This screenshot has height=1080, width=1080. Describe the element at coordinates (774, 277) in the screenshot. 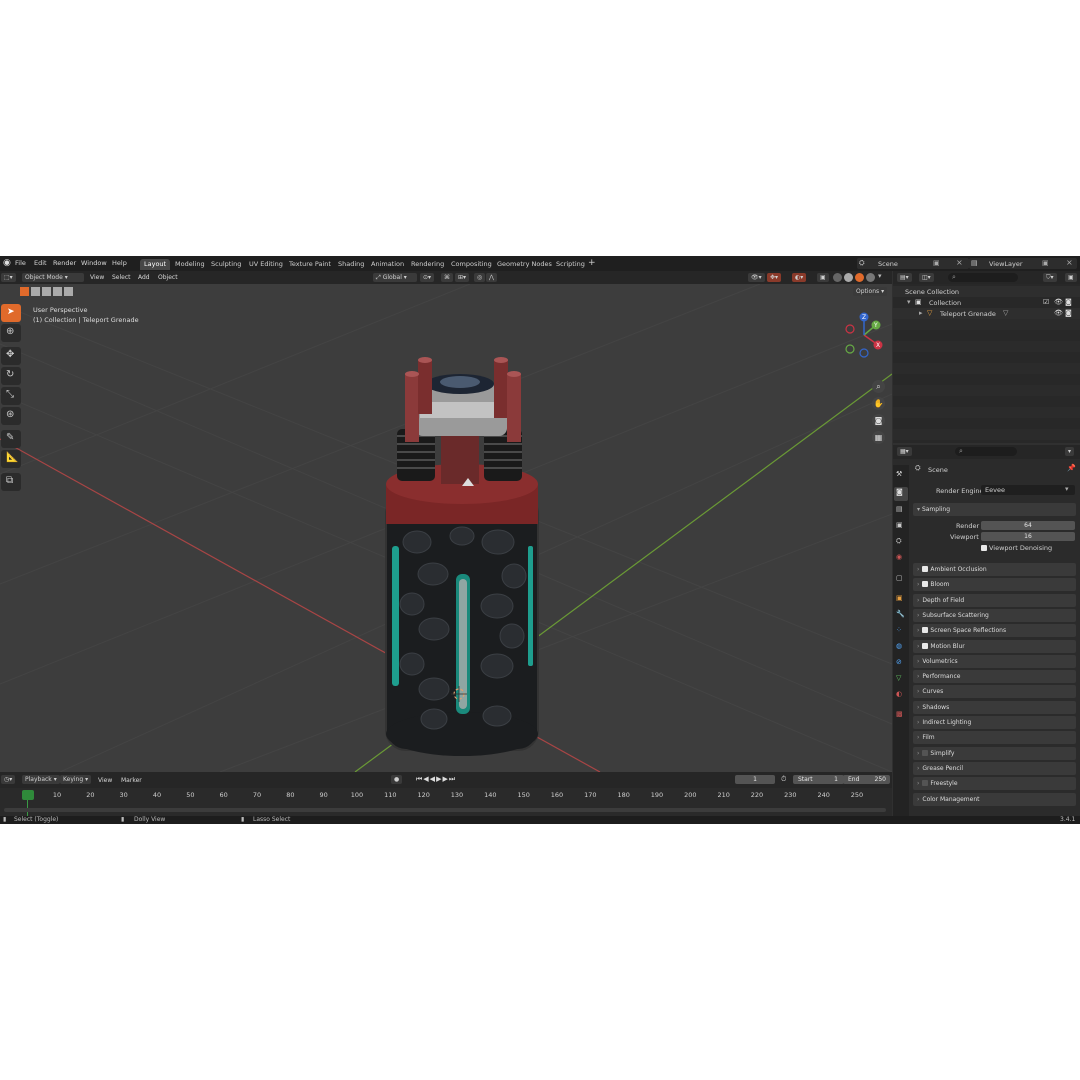

I see `gizmo-icon: ✥▾` at that location.